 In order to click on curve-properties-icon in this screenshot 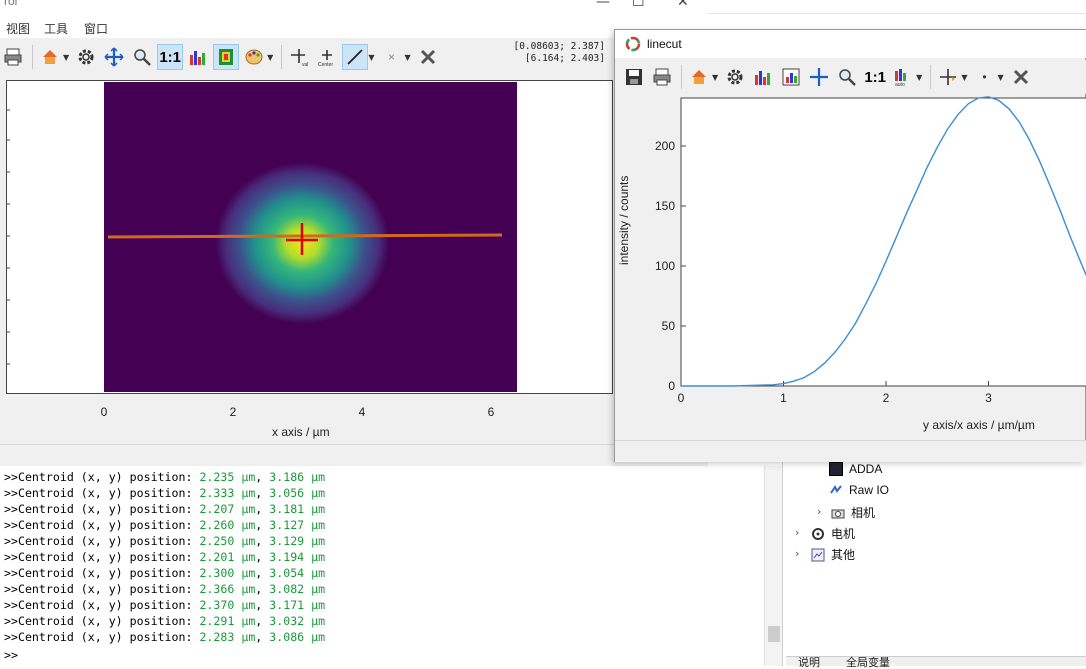, I will do `click(791, 77)`.